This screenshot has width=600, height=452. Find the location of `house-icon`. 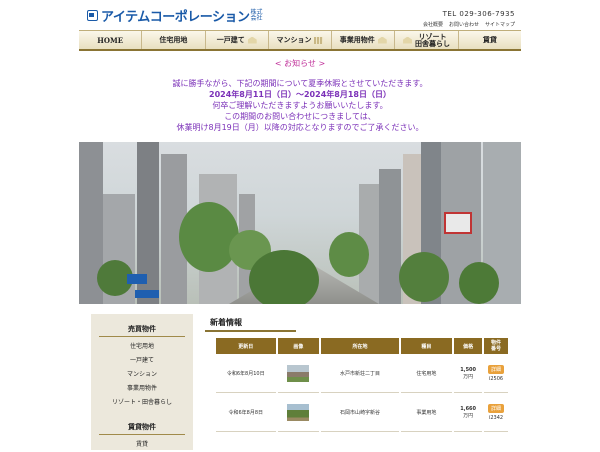

house-icon is located at coordinates (252, 40).